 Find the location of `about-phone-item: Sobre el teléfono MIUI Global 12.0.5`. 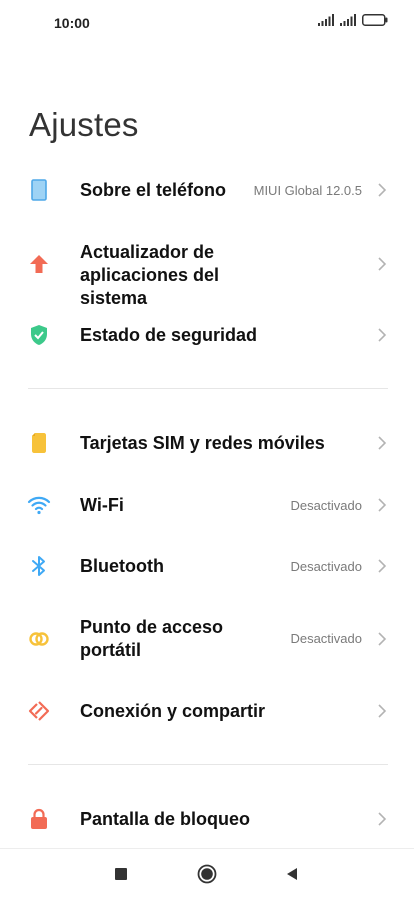

about-phone-item: Sobre el teléfono MIUI Global 12.0.5 is located at coordinates (207, 190).